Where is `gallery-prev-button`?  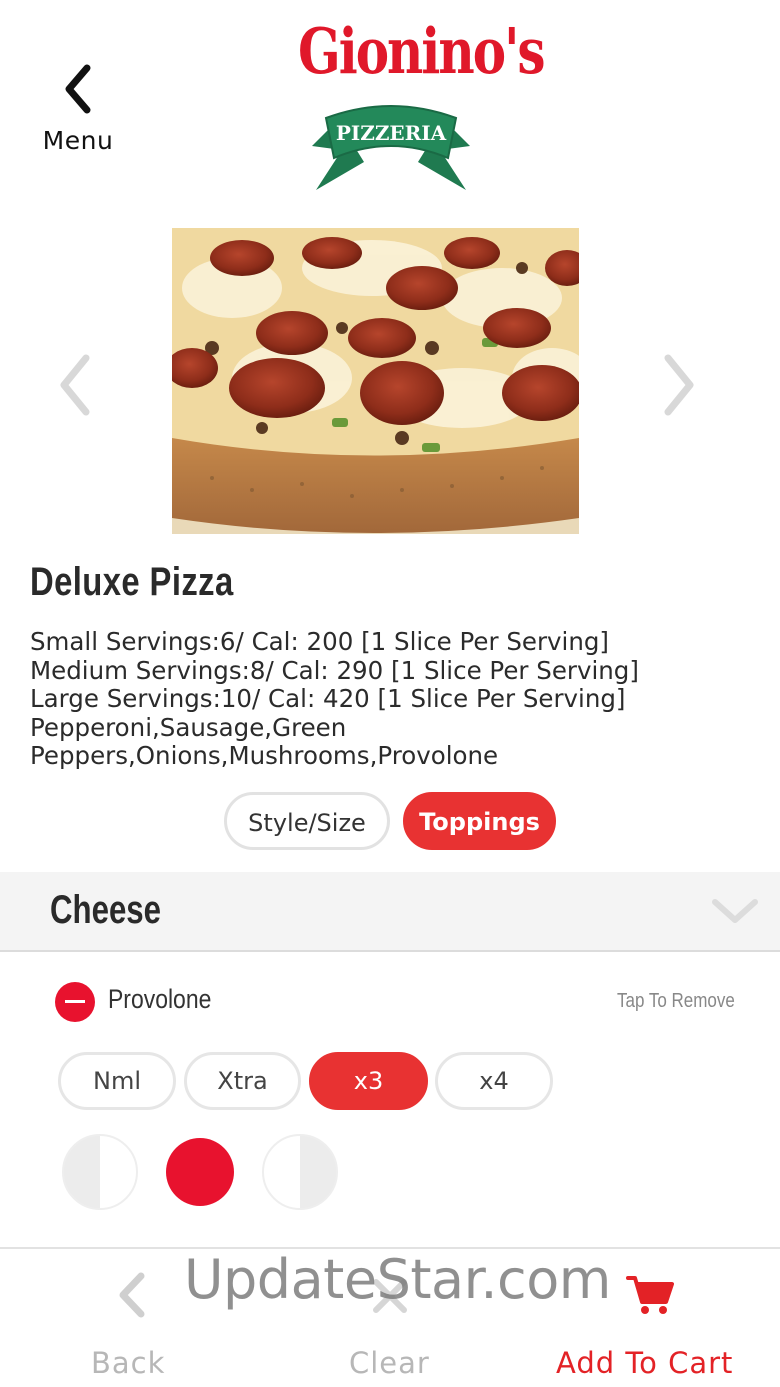
gallery-prev-button is located at coordinates (77, 385).